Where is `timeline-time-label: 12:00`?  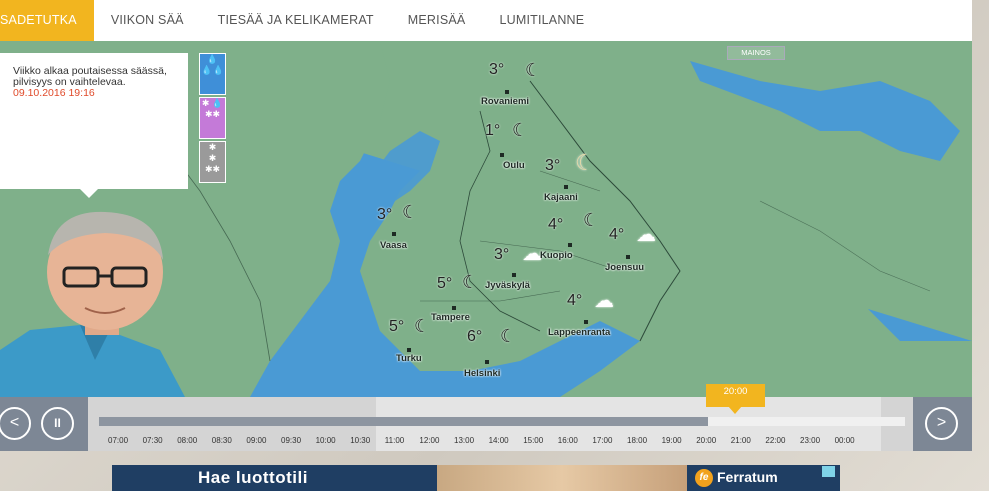 timeline-time-label: 12:00 is located at coordinates (429, 440).